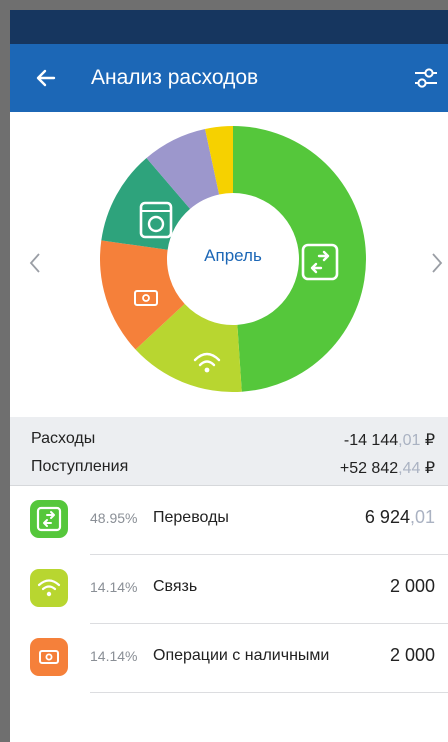 This screenshot has height=742, width=448. What do you see at coordinates (80, 466) in the screenshot?
I see `income-label: Поступления` at bounding box center [80, 466].